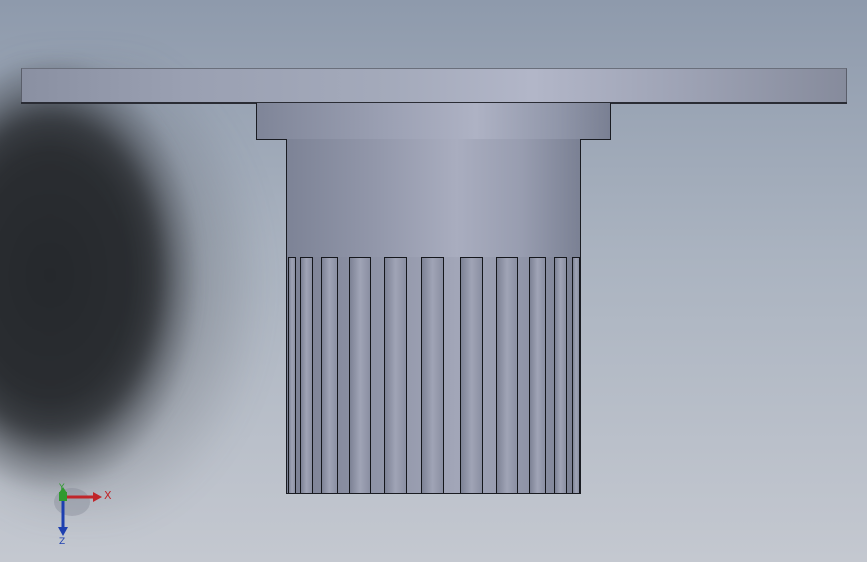 This screenshot has width=867, height=562. What do you see at coordinates (61, 488) in the screenshot?
I see `y-axis-label: Y` at bounding box center [61, 488].